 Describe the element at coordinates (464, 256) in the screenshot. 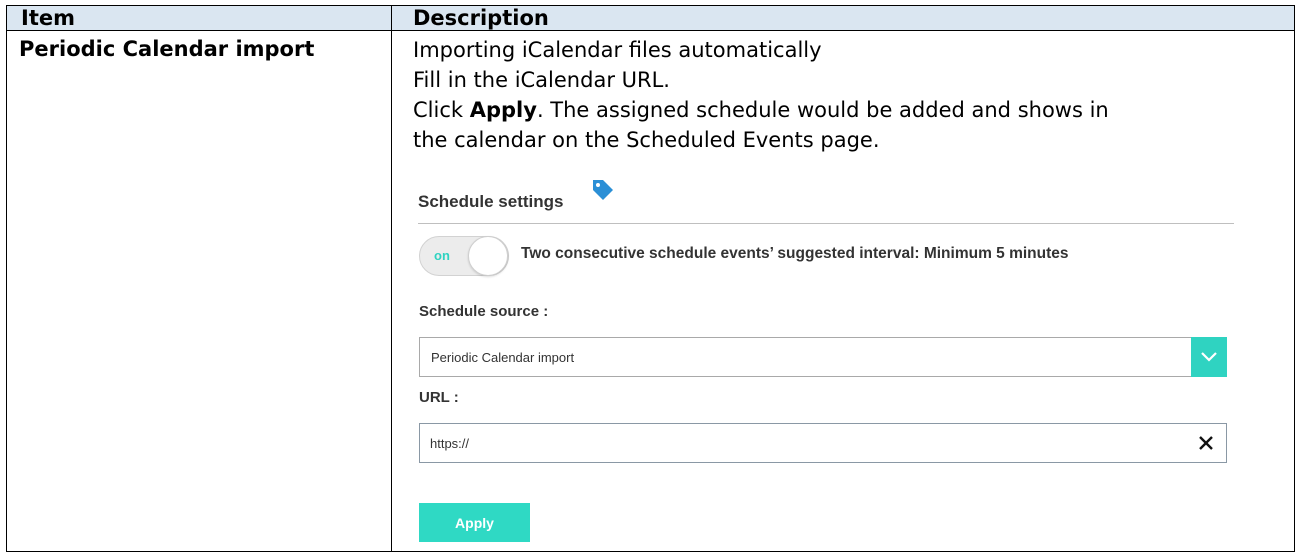

I see `interval-toggle: on` at that location.